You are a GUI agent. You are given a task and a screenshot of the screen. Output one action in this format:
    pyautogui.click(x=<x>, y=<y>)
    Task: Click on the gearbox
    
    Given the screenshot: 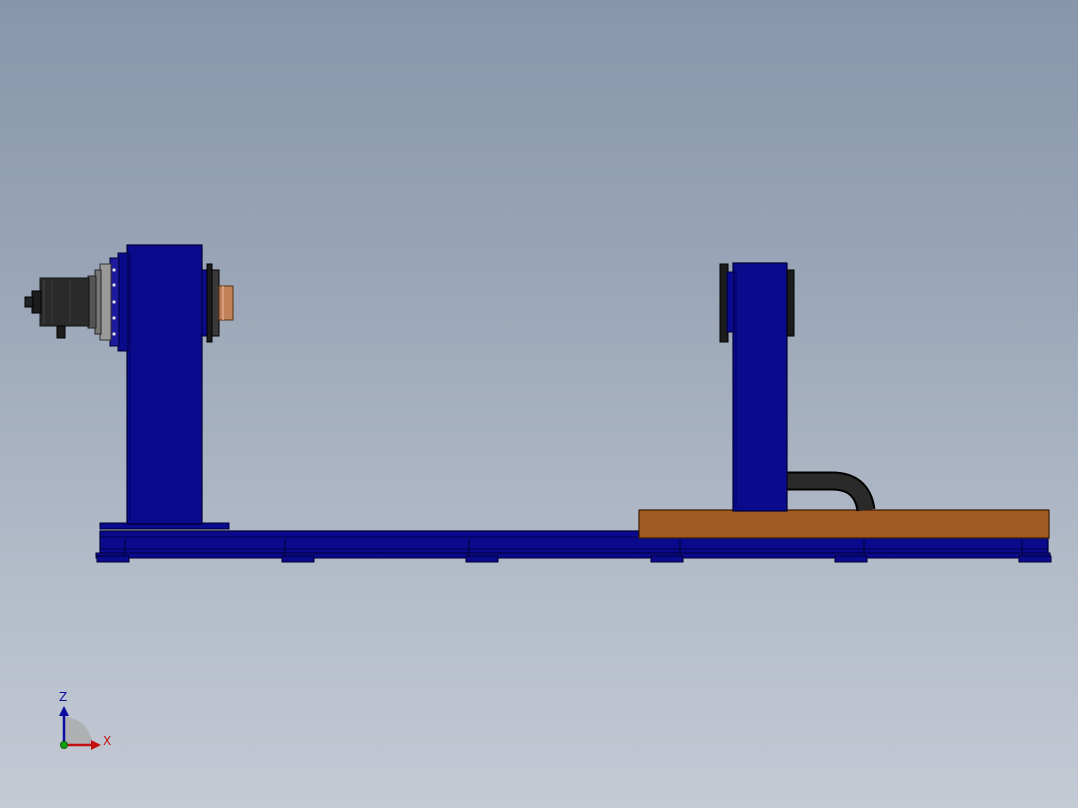 What is the action you would take?
    pyautogui.click(x=108, y=302)
    